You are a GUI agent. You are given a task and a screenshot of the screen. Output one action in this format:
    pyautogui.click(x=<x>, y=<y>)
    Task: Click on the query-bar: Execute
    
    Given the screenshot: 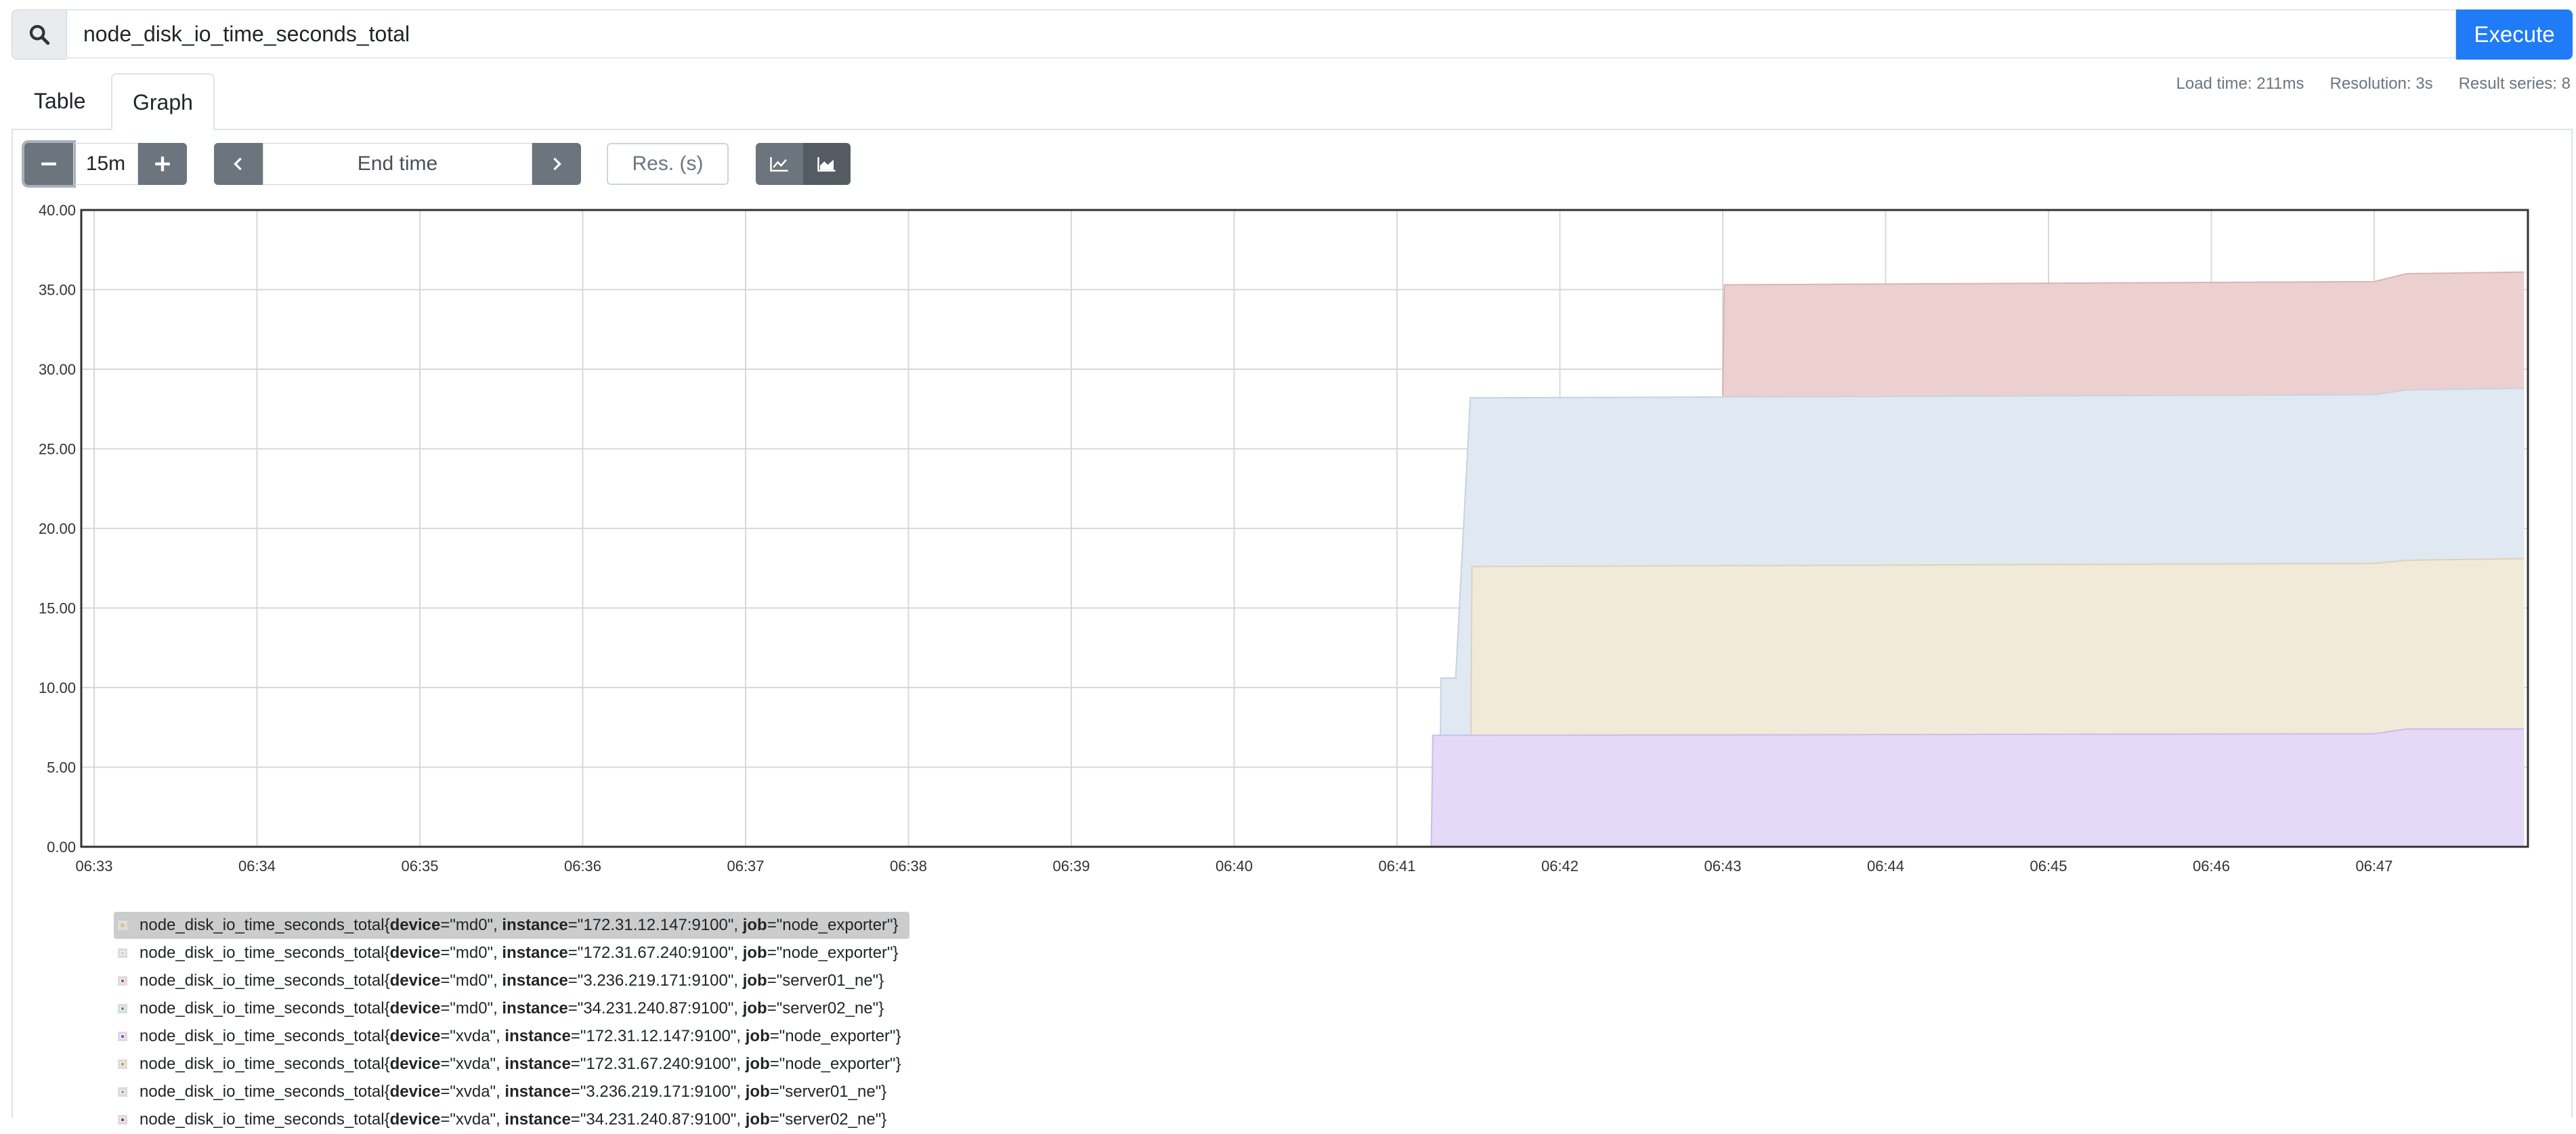 What is the action you would take?
    pyautogui.click(x=1292, y=34)
    